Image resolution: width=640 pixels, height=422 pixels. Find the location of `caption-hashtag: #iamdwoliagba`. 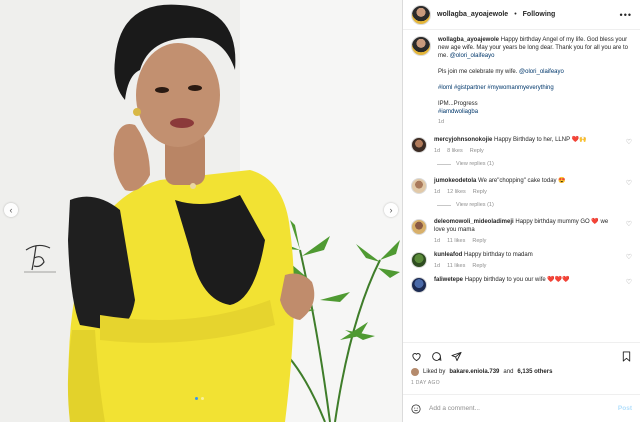

caption-hashtag: #iamdwoliagba is located at coordinates (458, 112).